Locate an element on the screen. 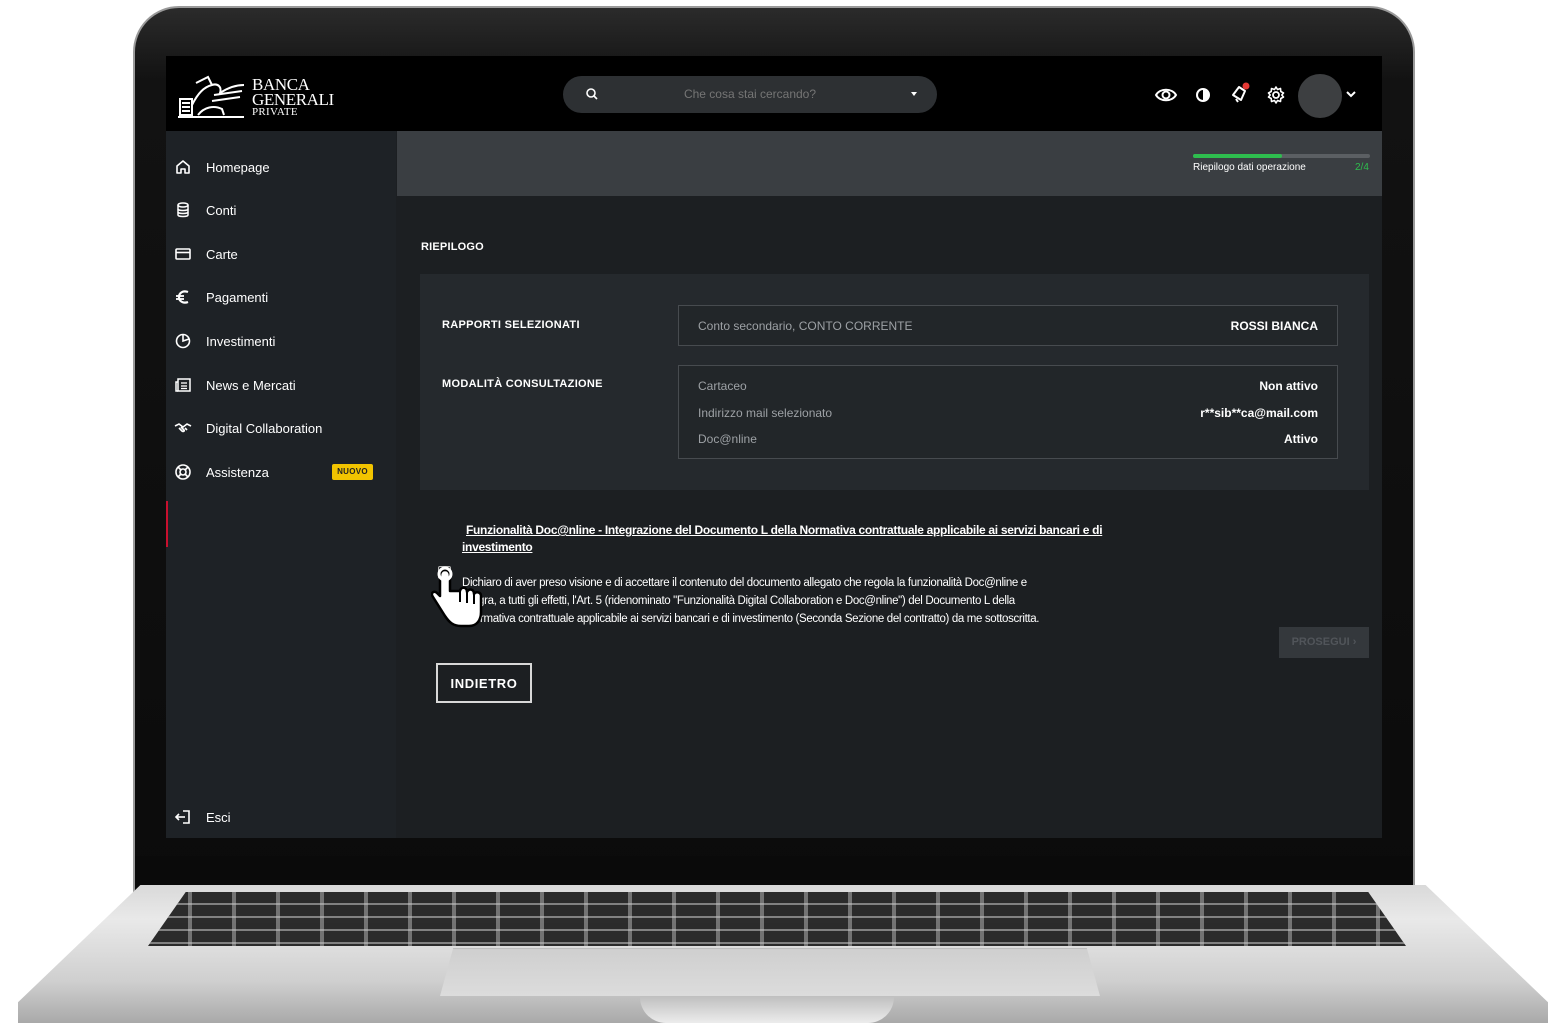  handshake-icon is located at coordinates (183, 428).